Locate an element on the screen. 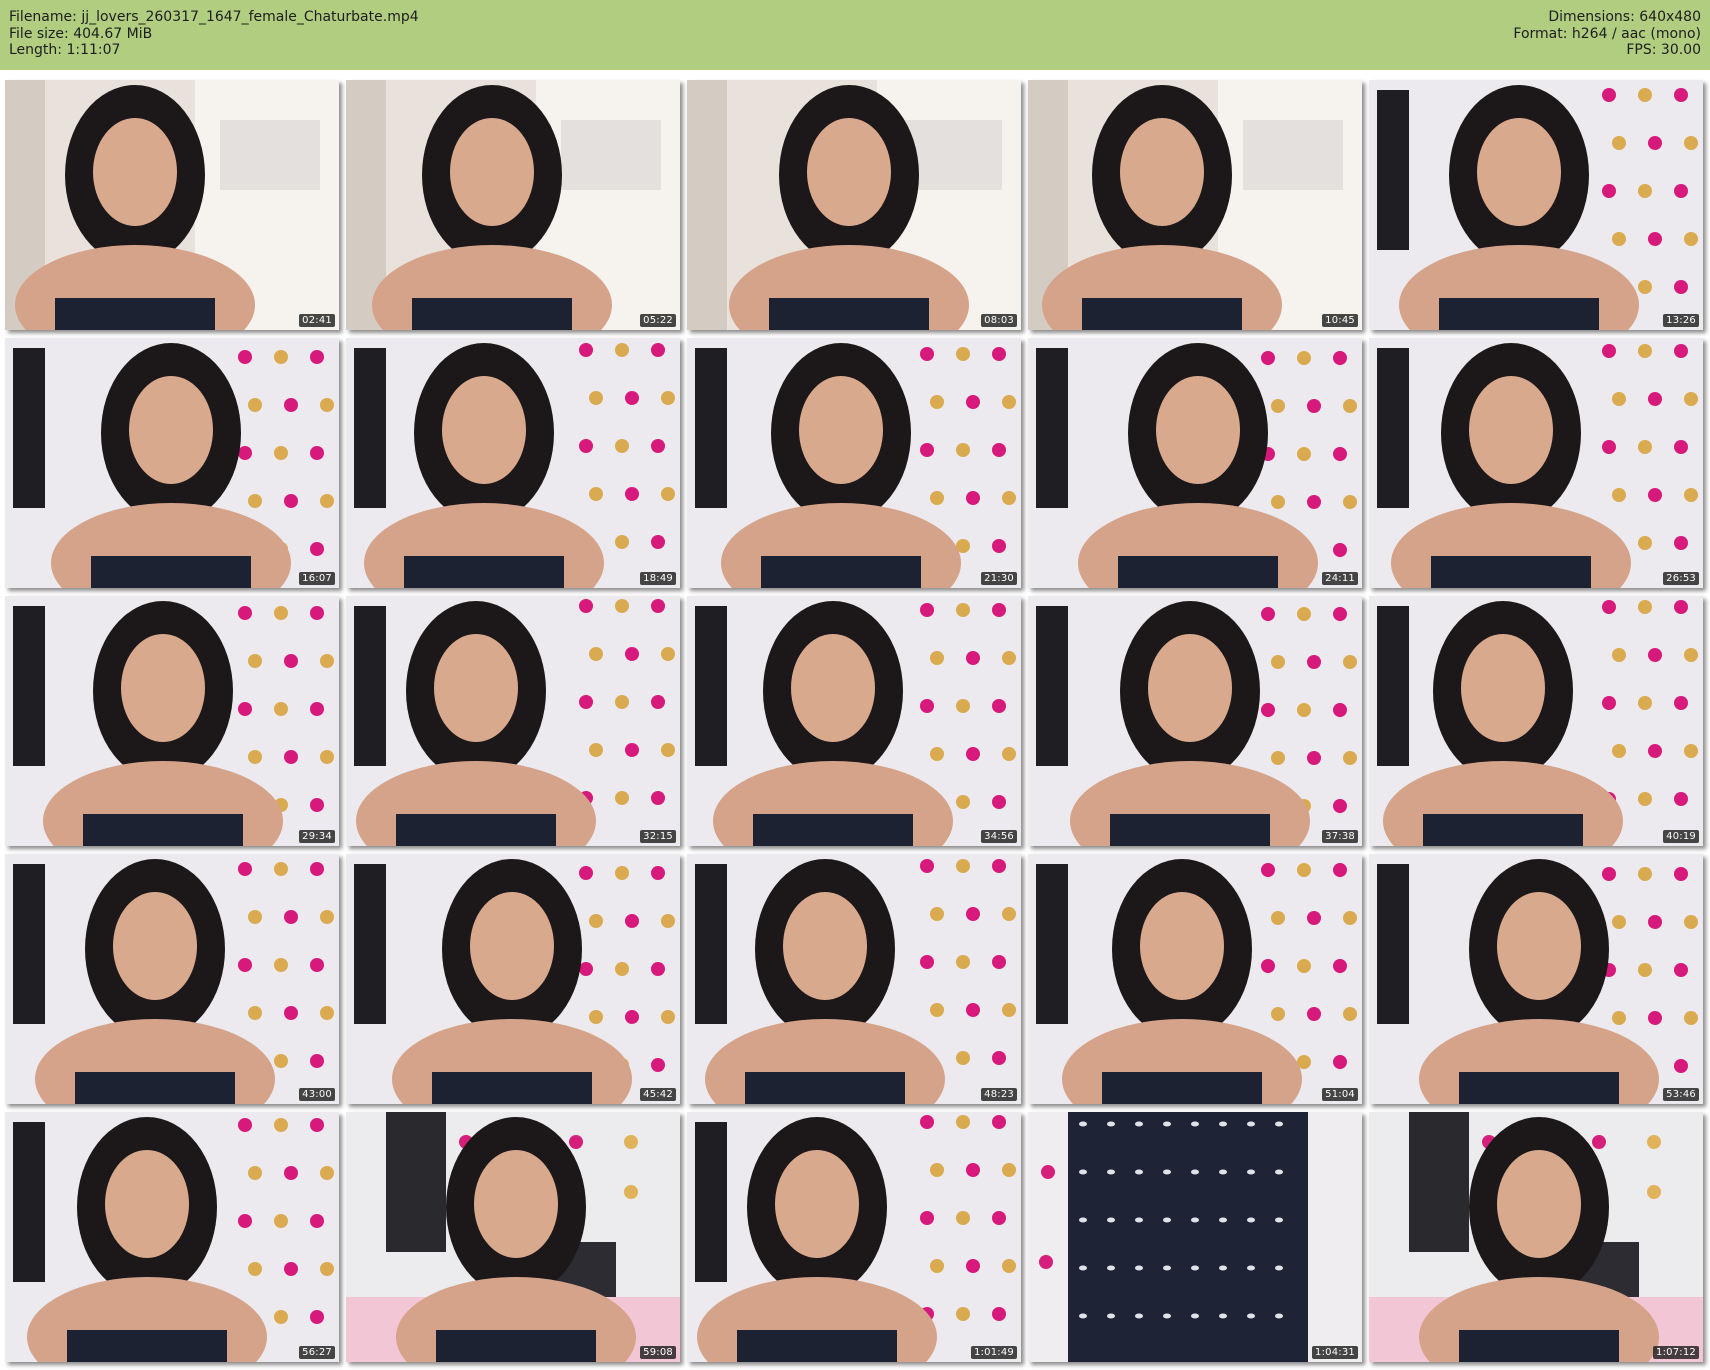 This screenshot has width=1710, height=1370. thumbnail: 21:30 is located at coordinates (854, 463).